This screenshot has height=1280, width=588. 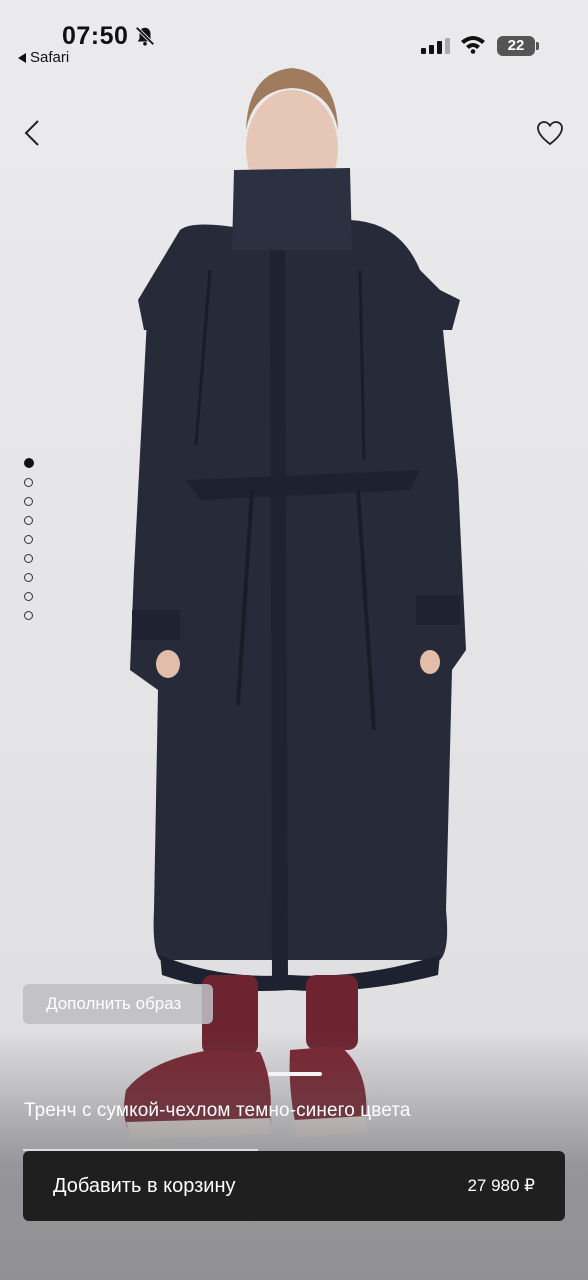 What do you see at coordinates (145, 36) in the screenshot?
I see `bell-slash-icon` at bounding box center [145, 36].